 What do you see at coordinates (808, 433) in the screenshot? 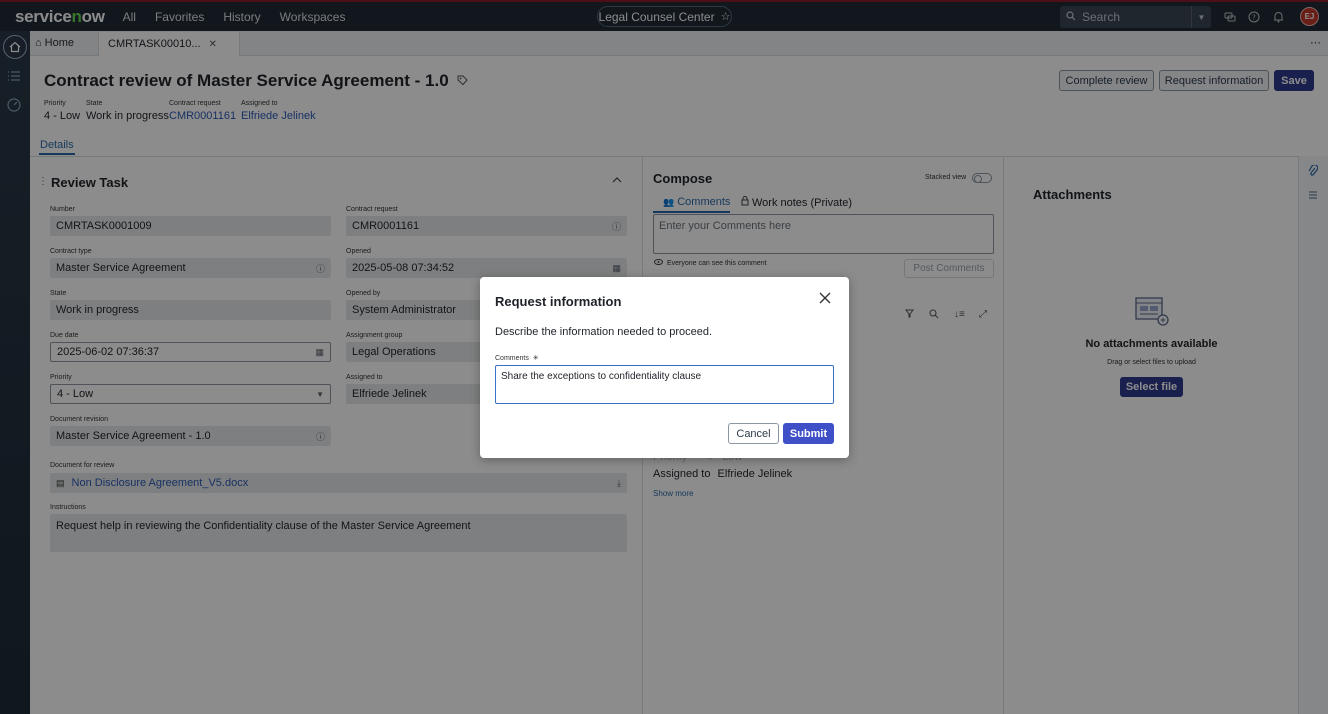
I see `submit-button: Submit` at bounding box center [808, 433].